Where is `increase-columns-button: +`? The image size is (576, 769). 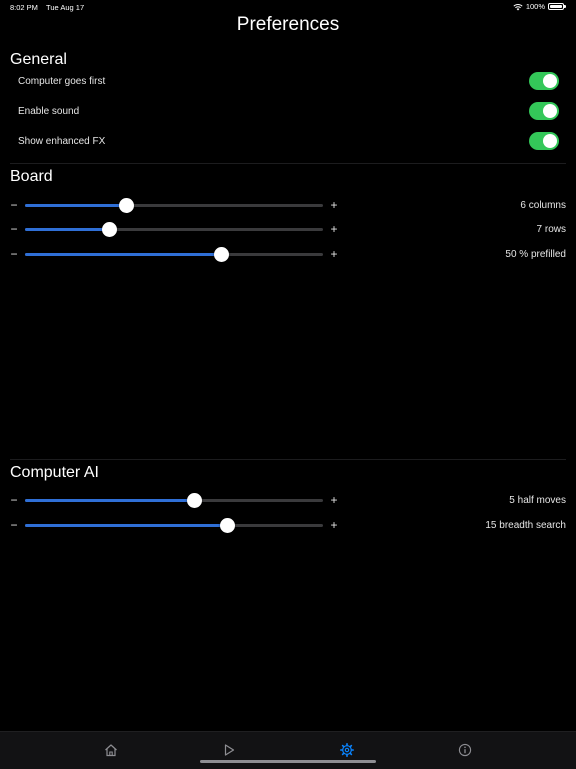
increase-columns-button: + is located at coordinates (334, 205).